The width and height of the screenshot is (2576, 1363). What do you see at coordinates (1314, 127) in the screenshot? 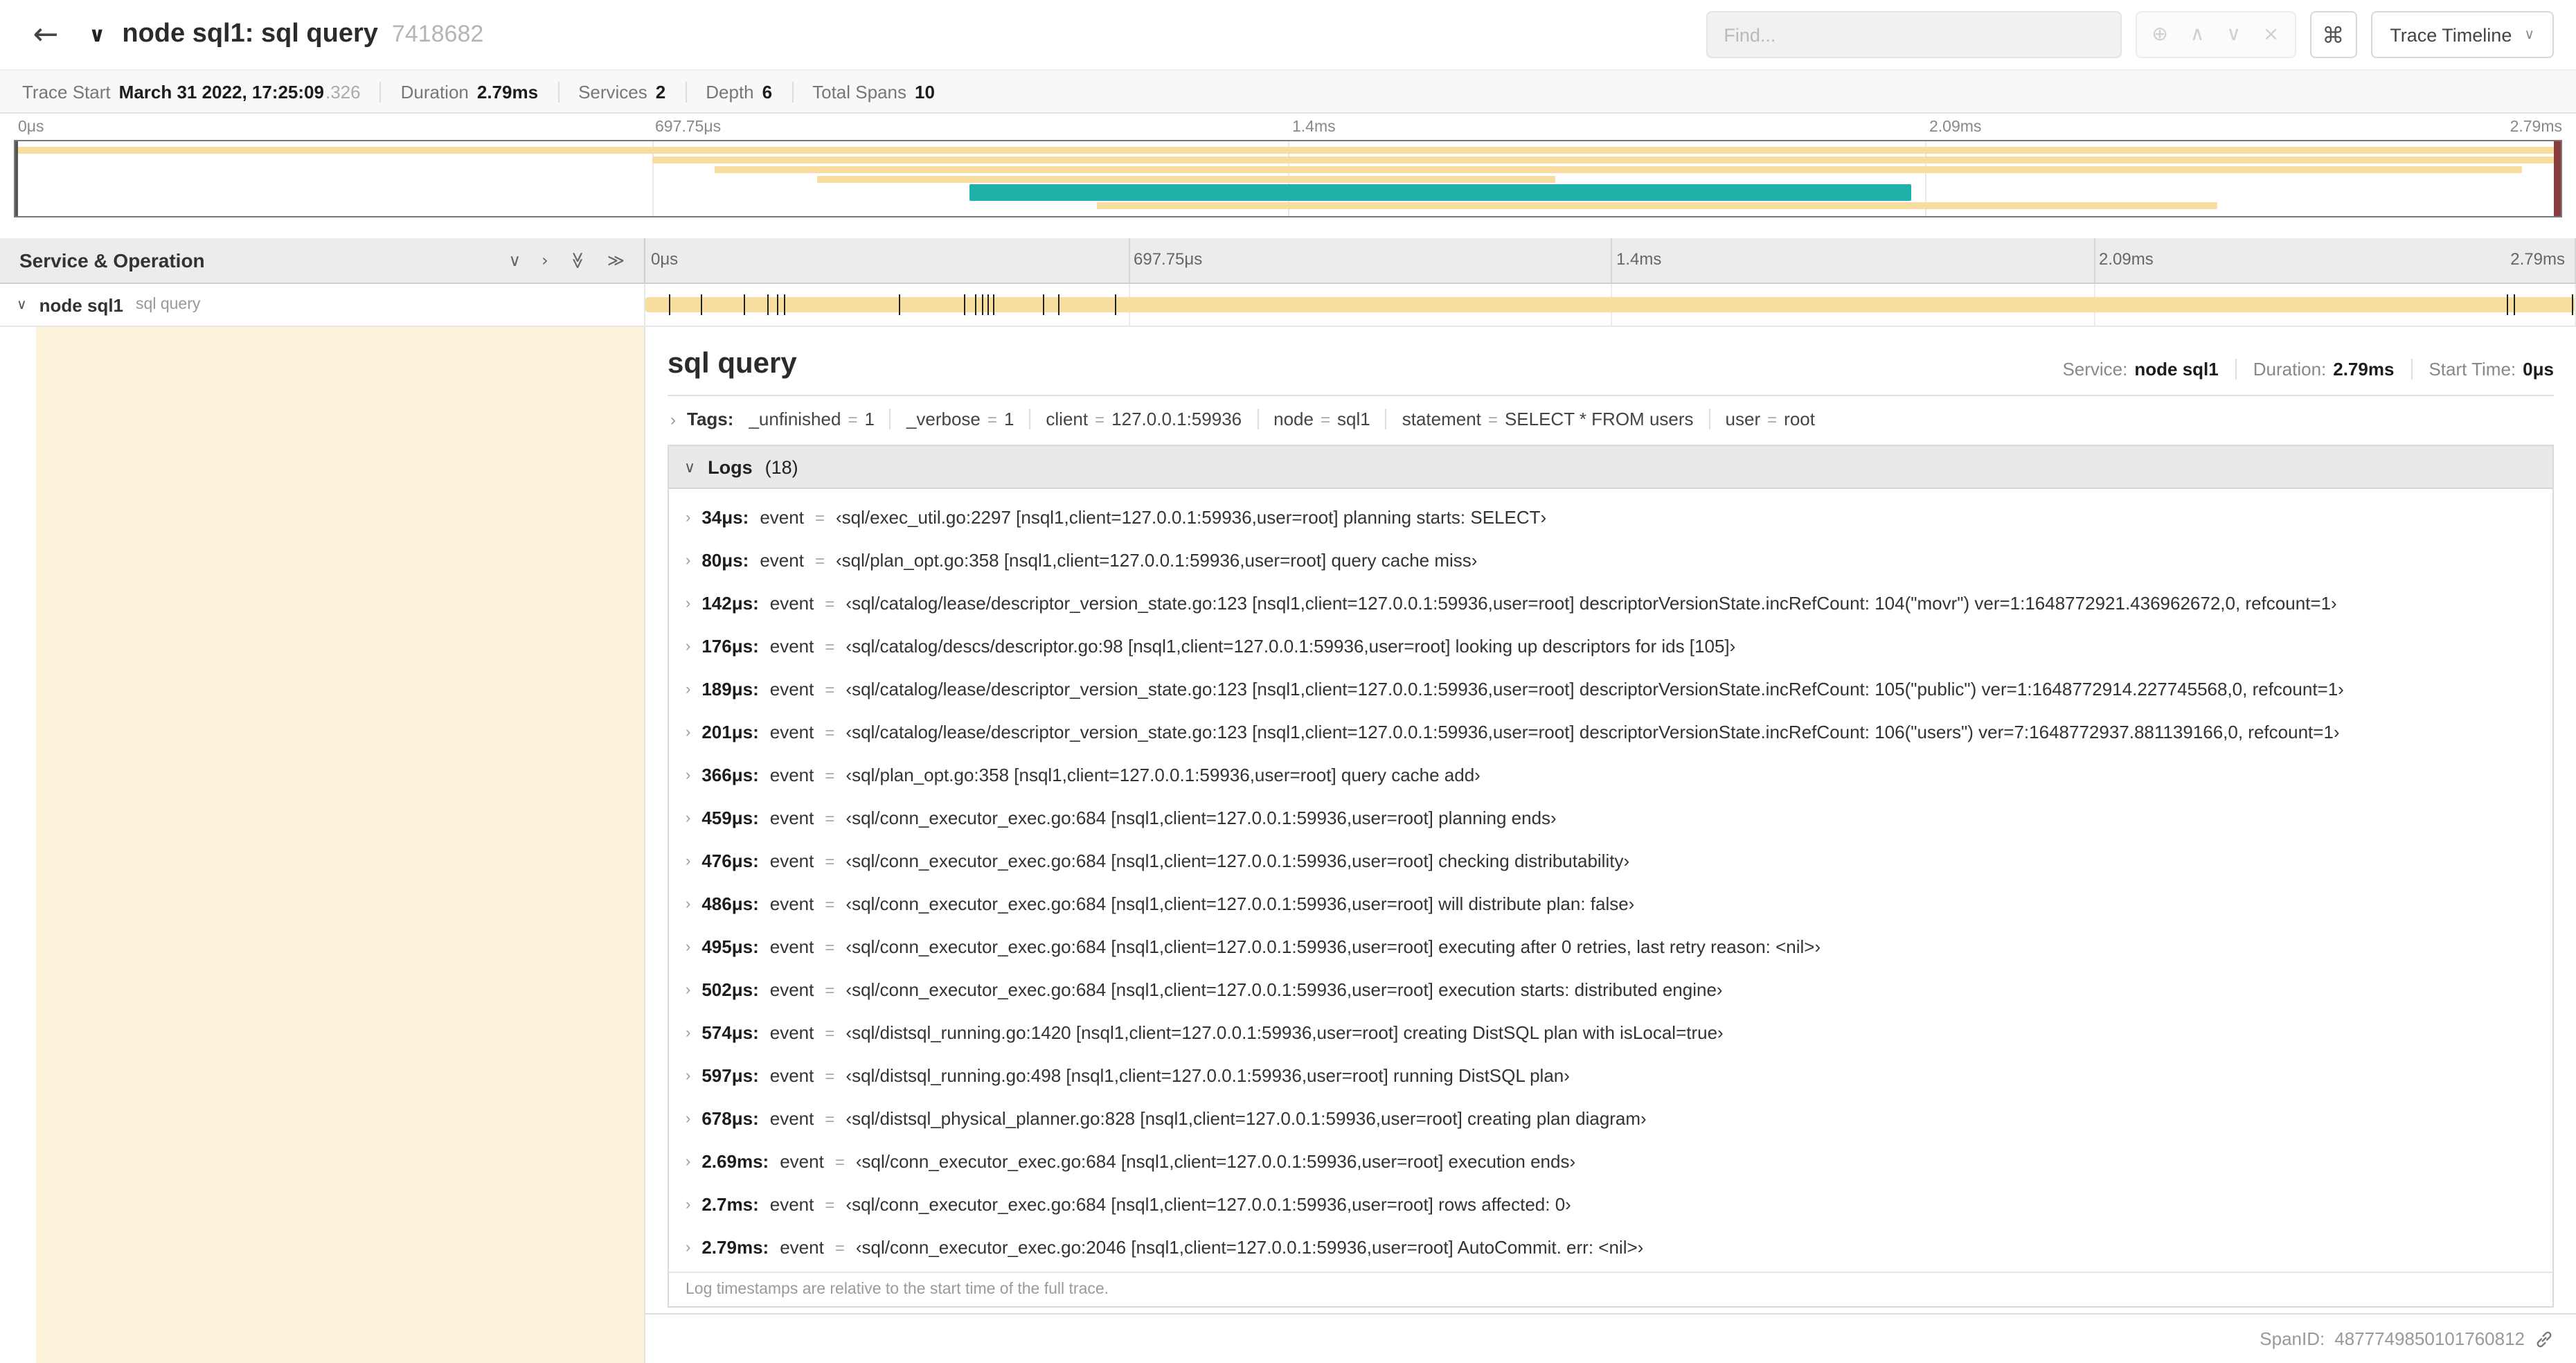
I see `minimap-tick-label: 1.4ms` at bounding box center [1314, 127].